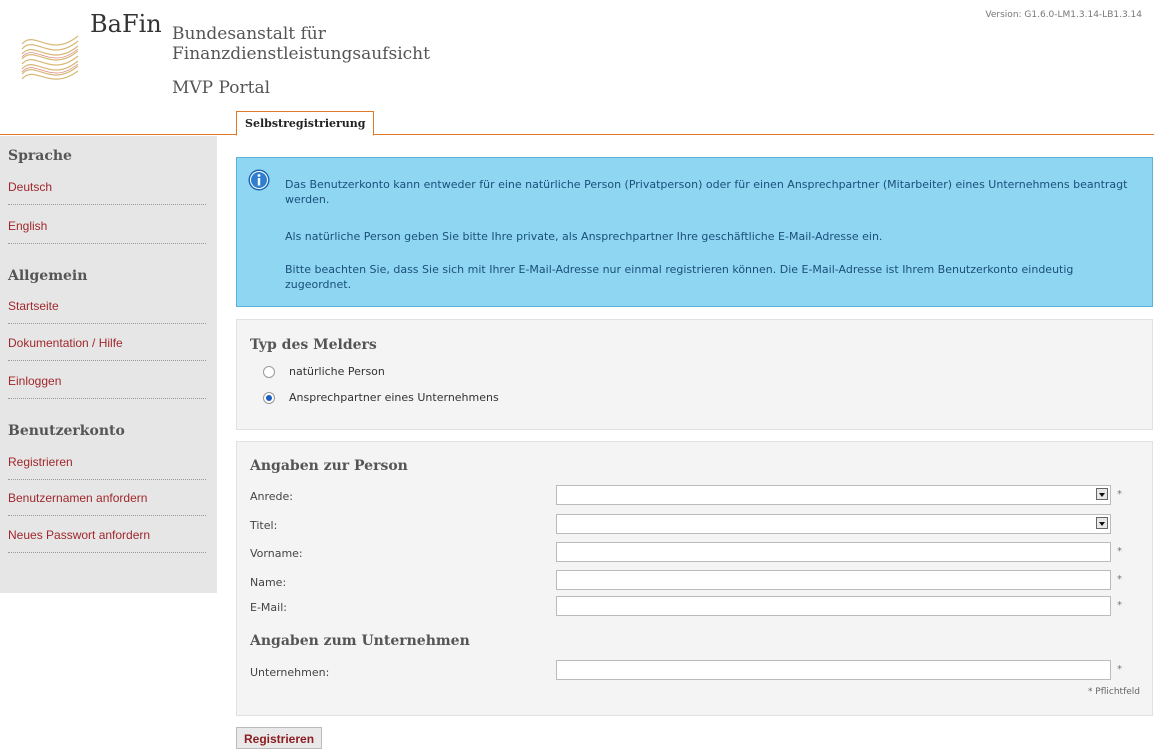 The width and height of the screenshot is (1154, 750). Describe the element at coordinates (1063, 15) in the screenshot. I see `version-label: Version: G1.6.0-LM1.3.14-LB1.3.14` at that location.